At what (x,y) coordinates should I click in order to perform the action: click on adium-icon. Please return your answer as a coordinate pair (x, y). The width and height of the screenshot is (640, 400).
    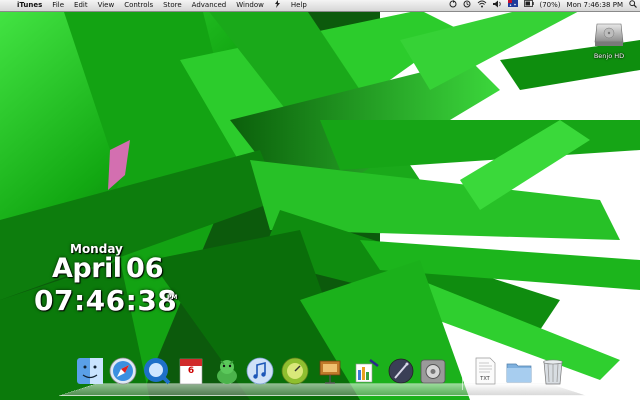
    Looking at the image, I should click on (227, 372).